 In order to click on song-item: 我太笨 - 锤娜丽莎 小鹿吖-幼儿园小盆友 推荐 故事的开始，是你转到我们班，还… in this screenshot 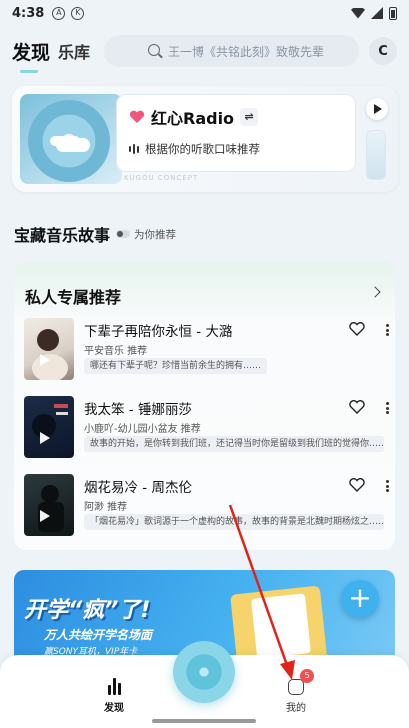, I will do `click(206, 428)`.